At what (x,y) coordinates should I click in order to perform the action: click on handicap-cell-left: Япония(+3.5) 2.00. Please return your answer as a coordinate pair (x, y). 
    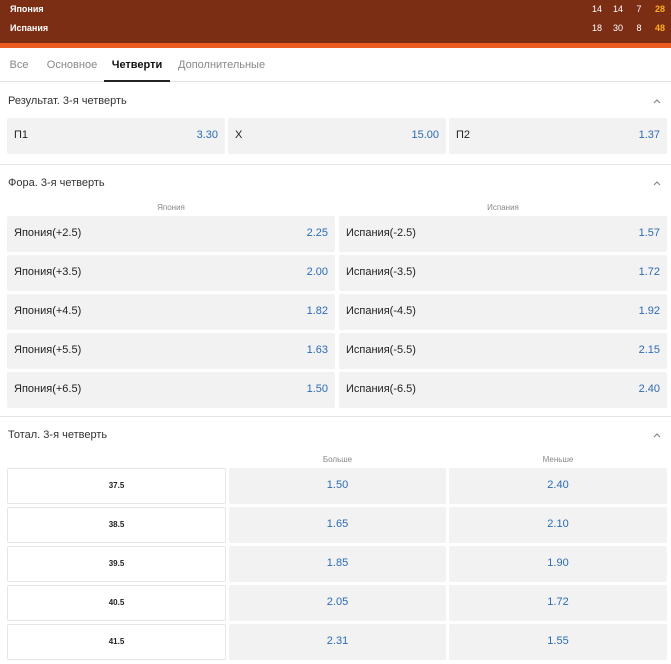
    Looking at the image, I should click on (171, 273).